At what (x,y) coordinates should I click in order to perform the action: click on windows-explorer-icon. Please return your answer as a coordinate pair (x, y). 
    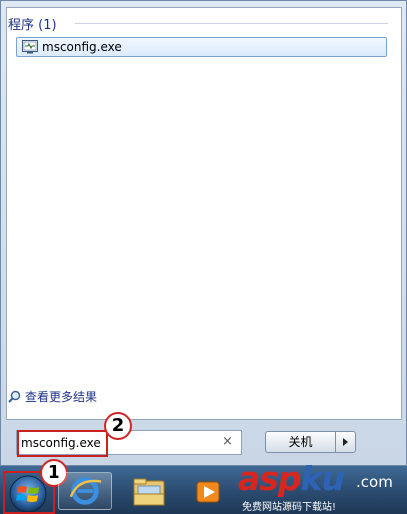
    Looking at the image, I should click on (149, 492).